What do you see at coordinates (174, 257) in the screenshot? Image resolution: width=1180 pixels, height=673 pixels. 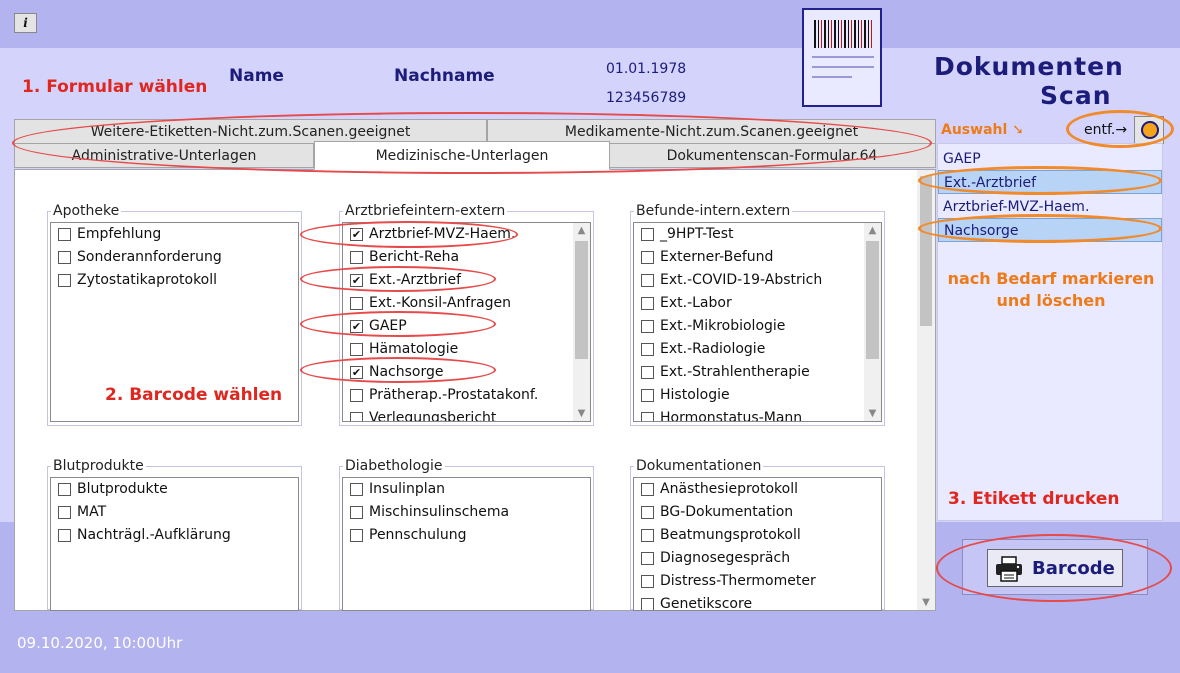 I see `list-item: Sonderannforderung` at bounding box center [174, 257].